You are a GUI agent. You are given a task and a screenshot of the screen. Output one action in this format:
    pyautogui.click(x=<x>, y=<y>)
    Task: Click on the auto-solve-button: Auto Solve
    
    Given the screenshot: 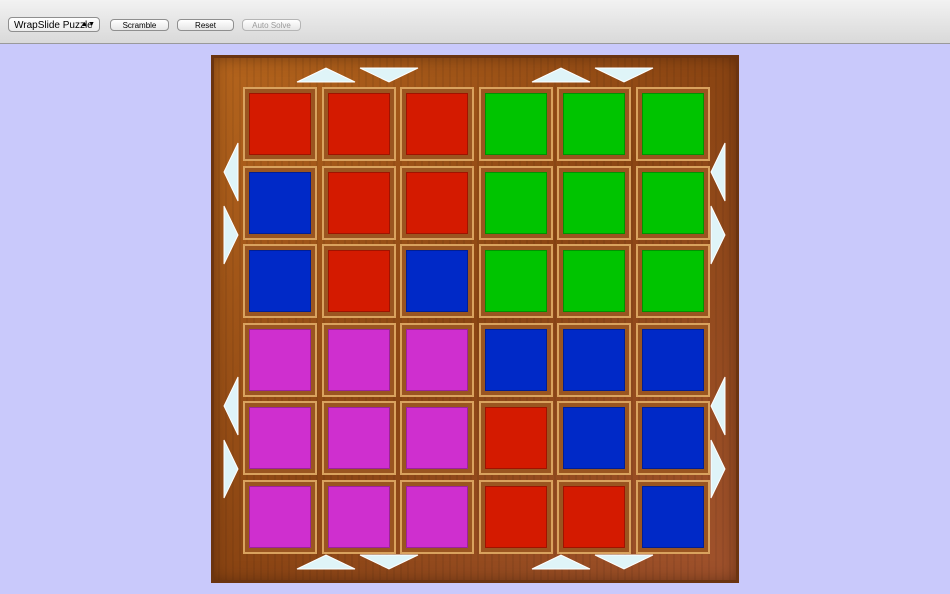 What is the action you would take?
    pyautogui.click(x=271, y=25)
    